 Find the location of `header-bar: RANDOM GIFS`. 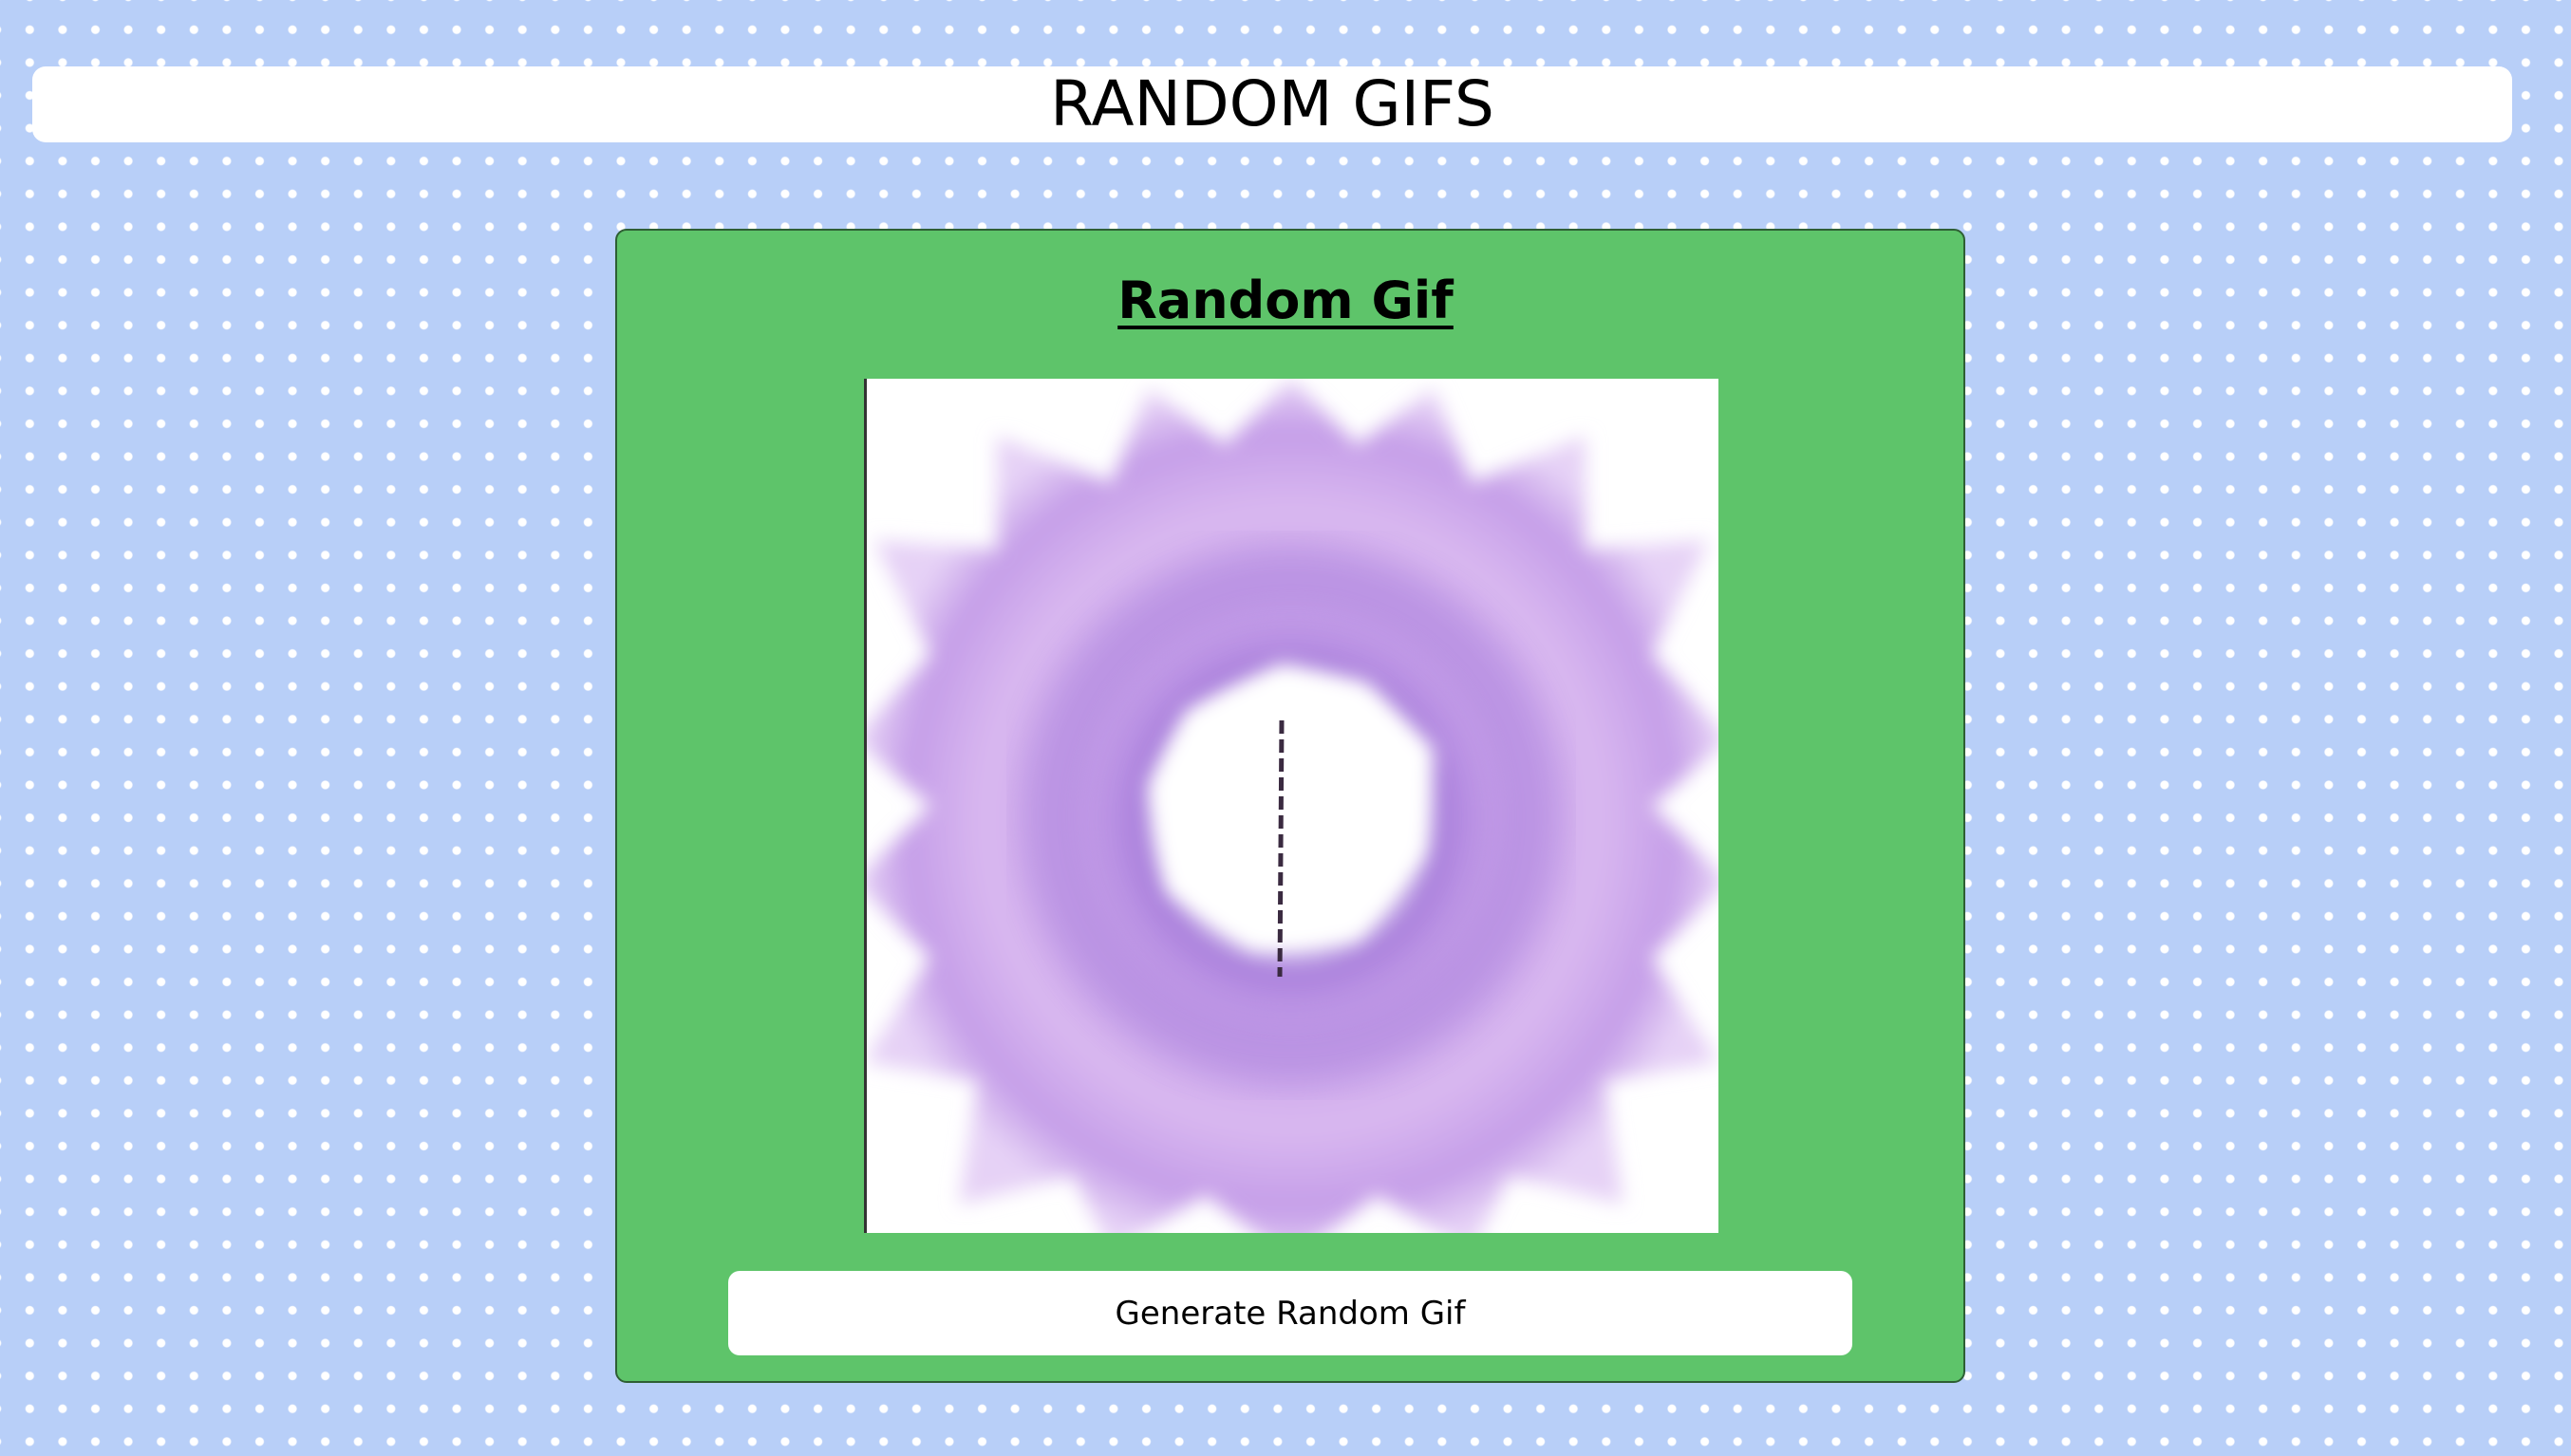

header-bar: RANDOM GIFS is located at coordinates (1272, 104).